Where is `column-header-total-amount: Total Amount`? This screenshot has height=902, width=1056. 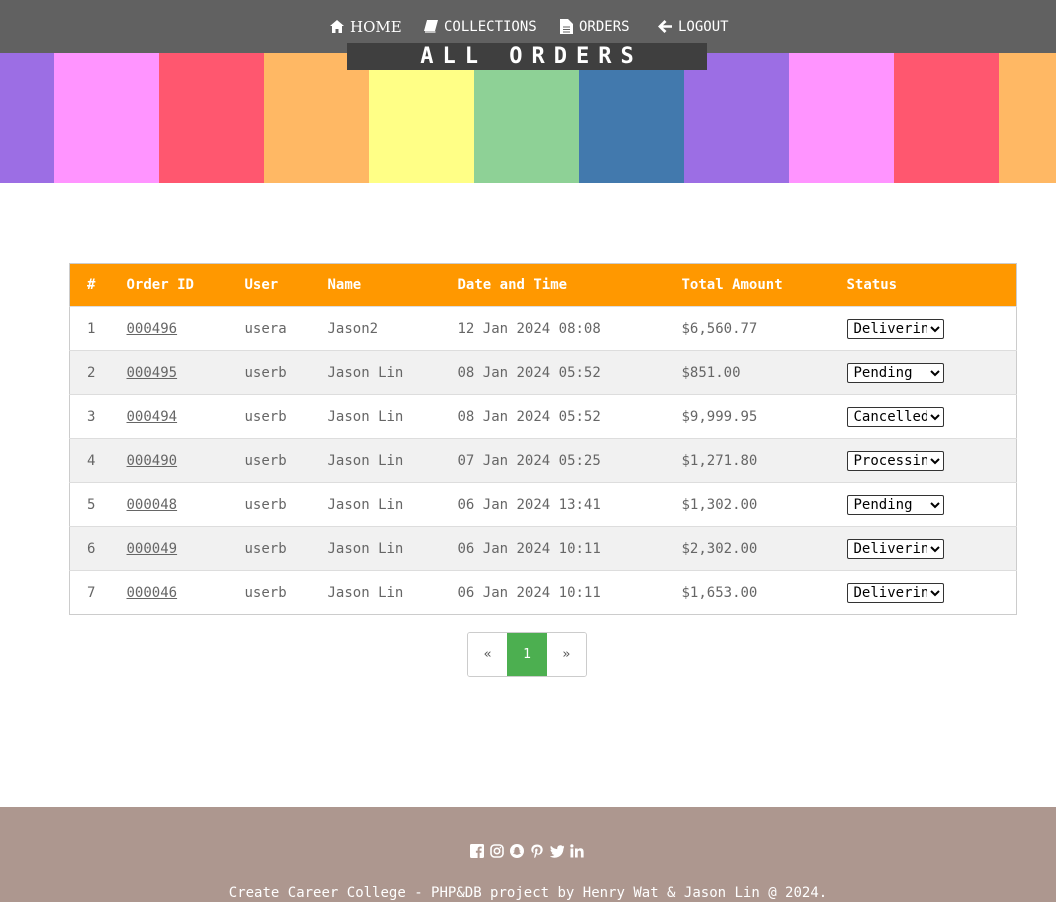 column-header-total-amount: Total Amount is located at coordinates (764, 285).